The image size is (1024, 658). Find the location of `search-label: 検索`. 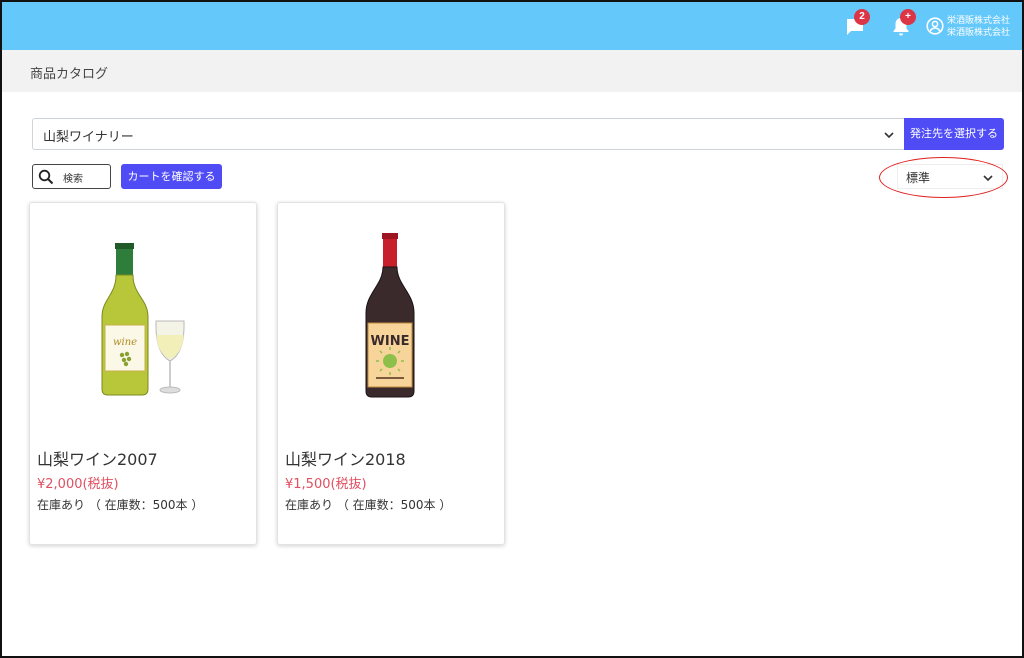

search-label: 検索 is located at coordinates (73, 179).